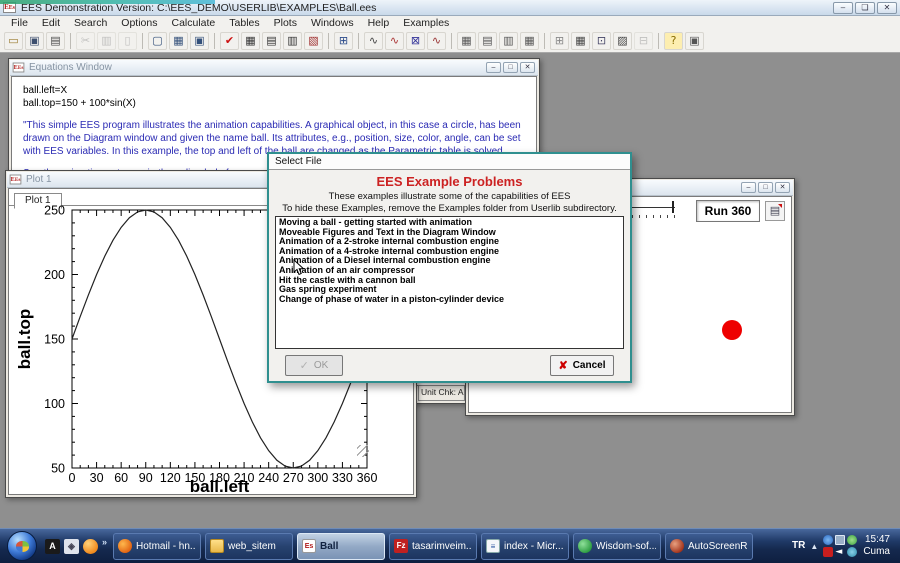 The width and height of the screenshot is (900, 563). What do you see at coordinates (840, 539) in the screenshot?
I see `display-icon` at bounding box center [840, 539].